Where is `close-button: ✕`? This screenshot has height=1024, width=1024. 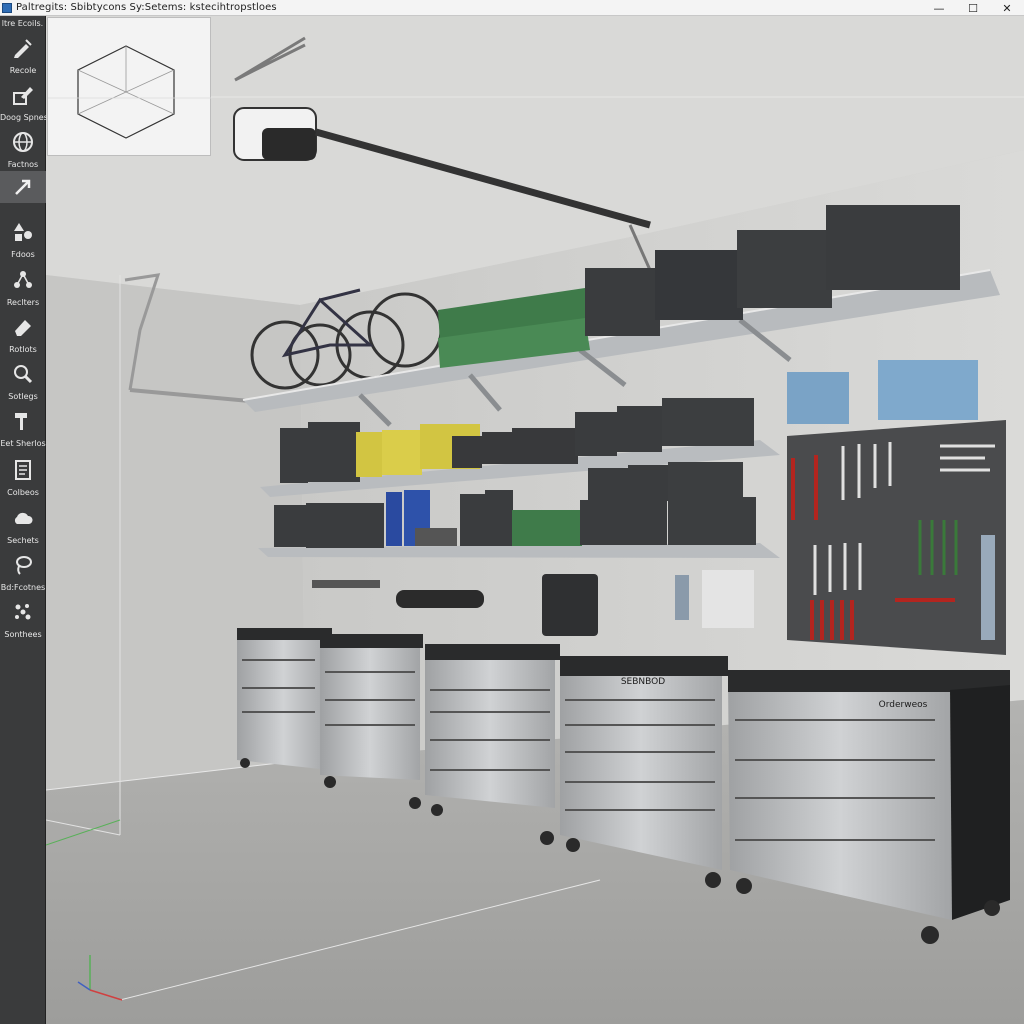 close-button: ✕ is located at coordinates (1007, 8).